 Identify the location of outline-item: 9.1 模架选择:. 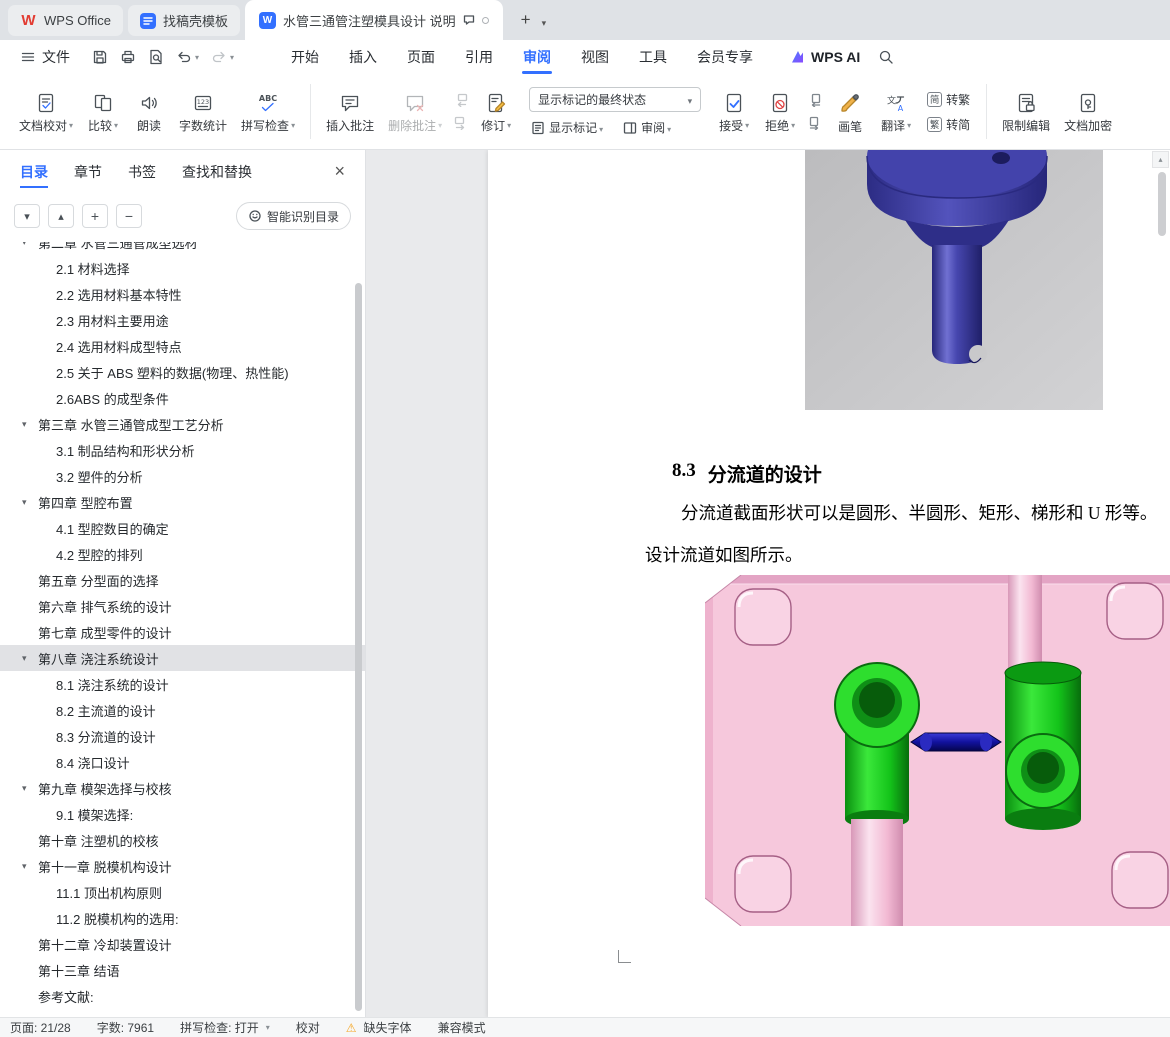
(182, 814).